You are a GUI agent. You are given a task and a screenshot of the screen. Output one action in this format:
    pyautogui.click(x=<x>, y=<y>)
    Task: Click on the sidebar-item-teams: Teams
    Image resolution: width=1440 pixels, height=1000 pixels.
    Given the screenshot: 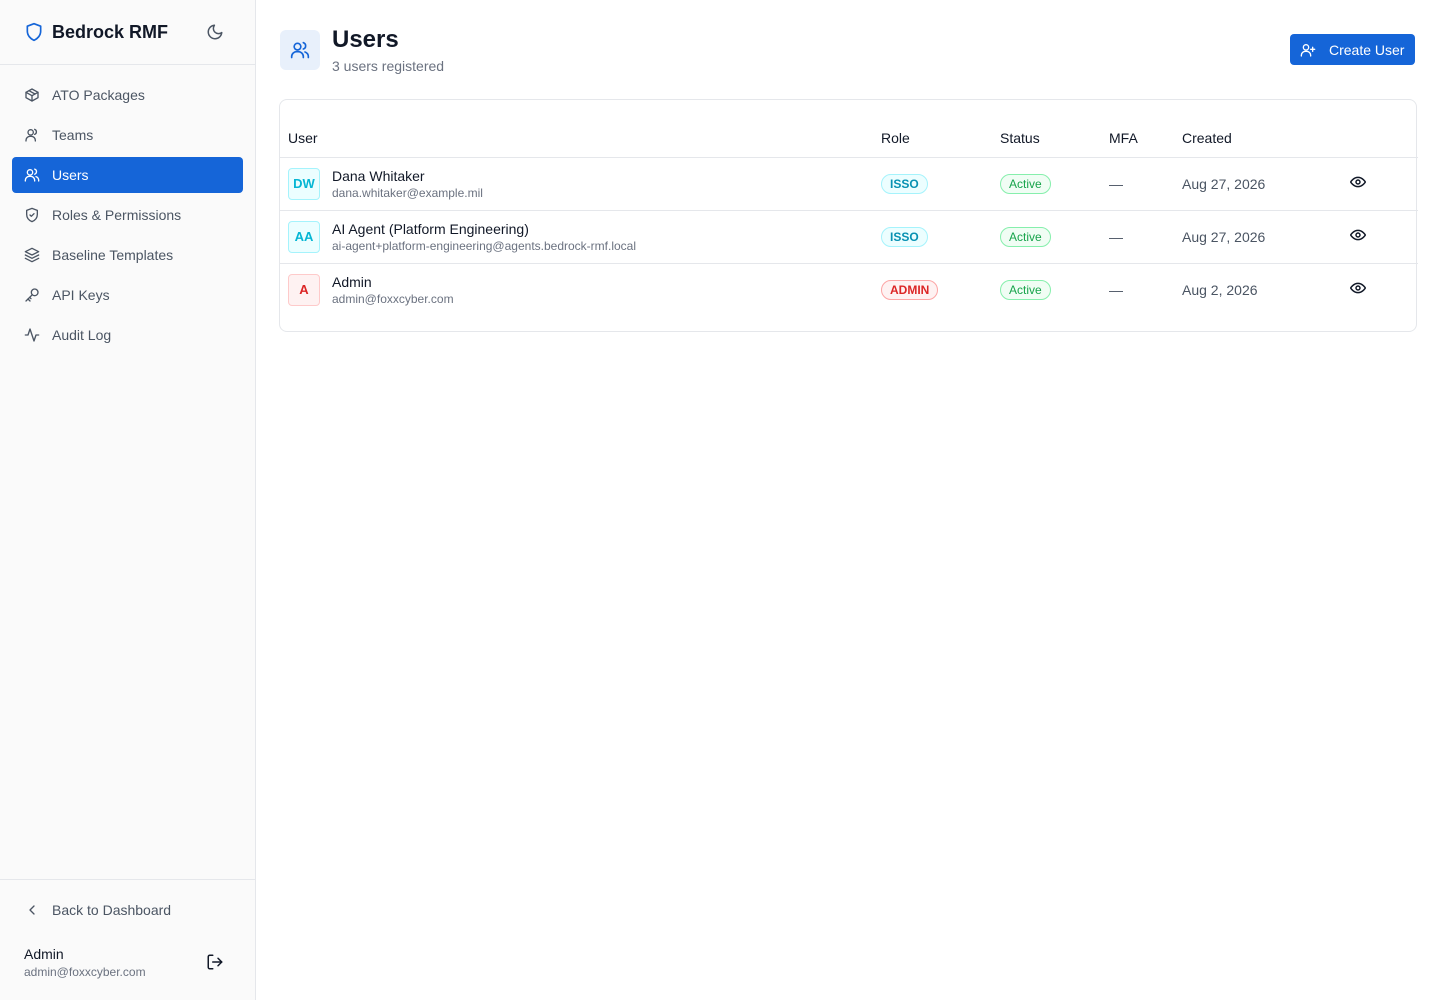 What is the action you would take?
    pyautogui.click(x=127, y=135)
    